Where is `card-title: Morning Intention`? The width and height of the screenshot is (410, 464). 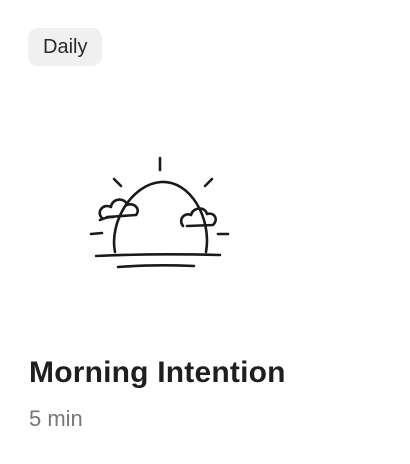 card-title: Morning Intention is located at coordinates (157, 372).